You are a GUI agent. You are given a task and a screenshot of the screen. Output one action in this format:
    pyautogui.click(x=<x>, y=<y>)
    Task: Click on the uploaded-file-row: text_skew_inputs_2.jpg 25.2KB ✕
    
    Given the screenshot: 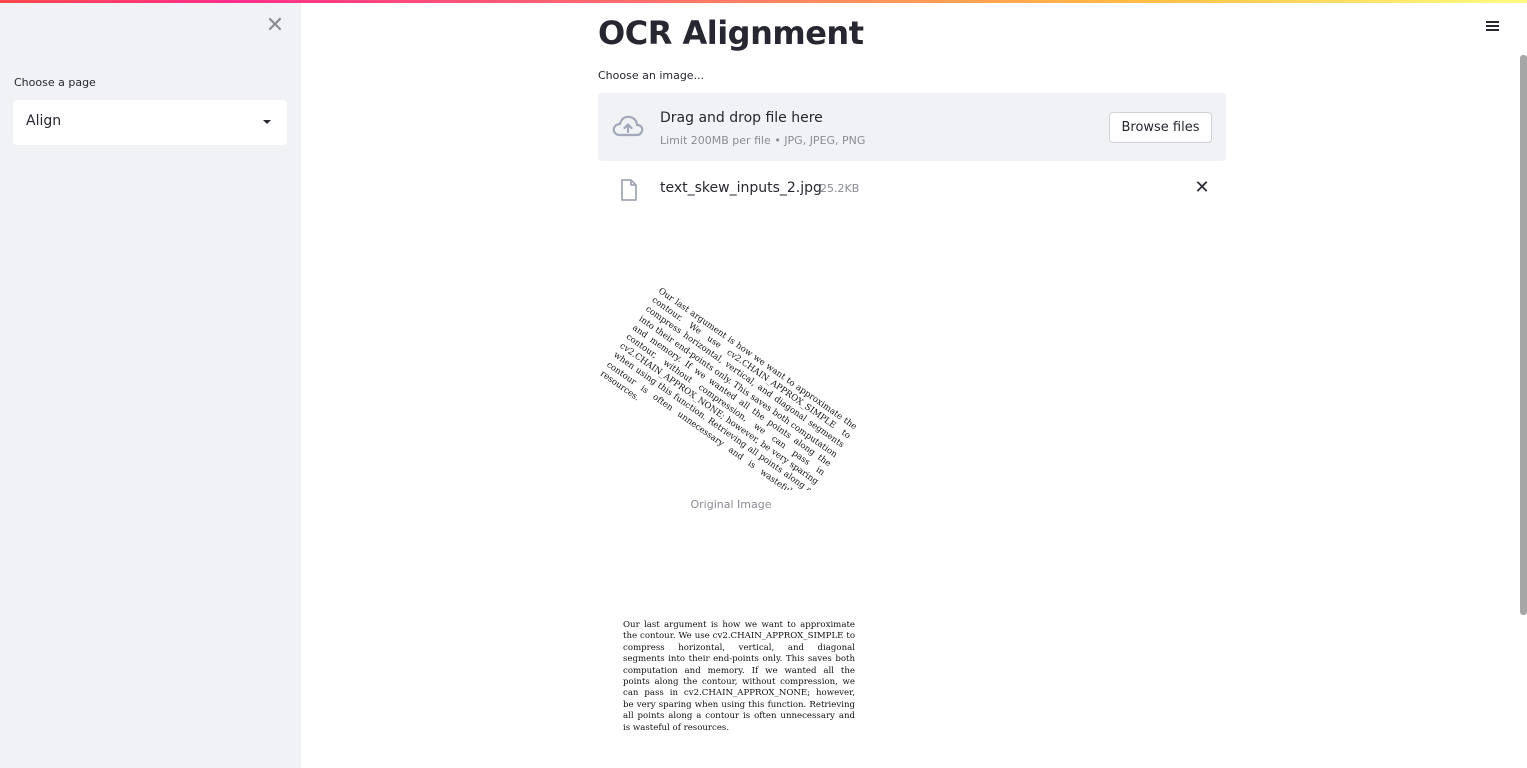 What is the action you would take?
    pyautogui.click(x=912, y=189)
    